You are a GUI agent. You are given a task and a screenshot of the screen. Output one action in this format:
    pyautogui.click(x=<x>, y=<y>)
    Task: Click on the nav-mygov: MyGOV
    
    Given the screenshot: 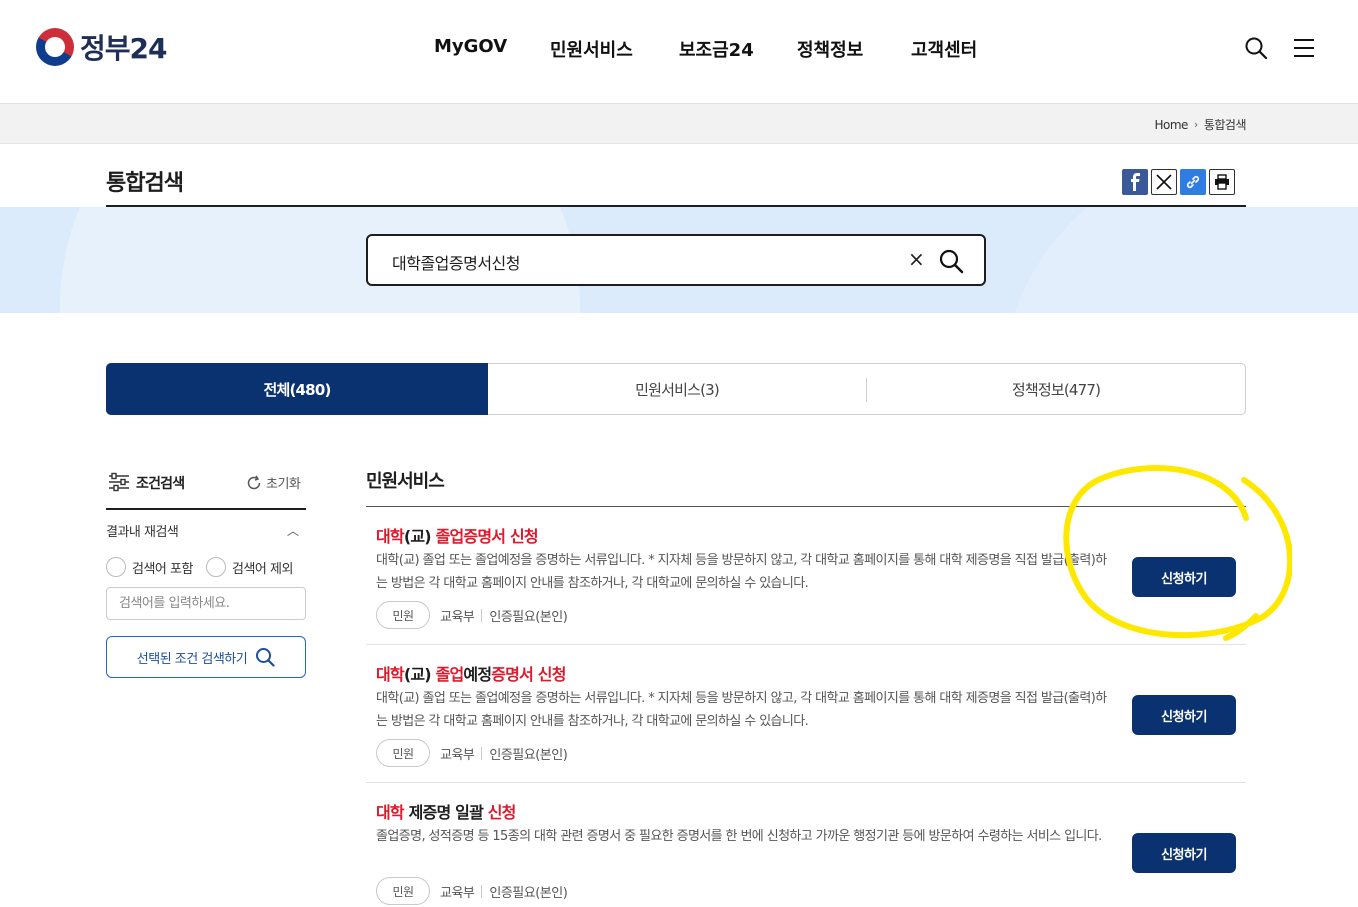 What is the action you would take?
    pyautogui.click(x=470, y=46)
    